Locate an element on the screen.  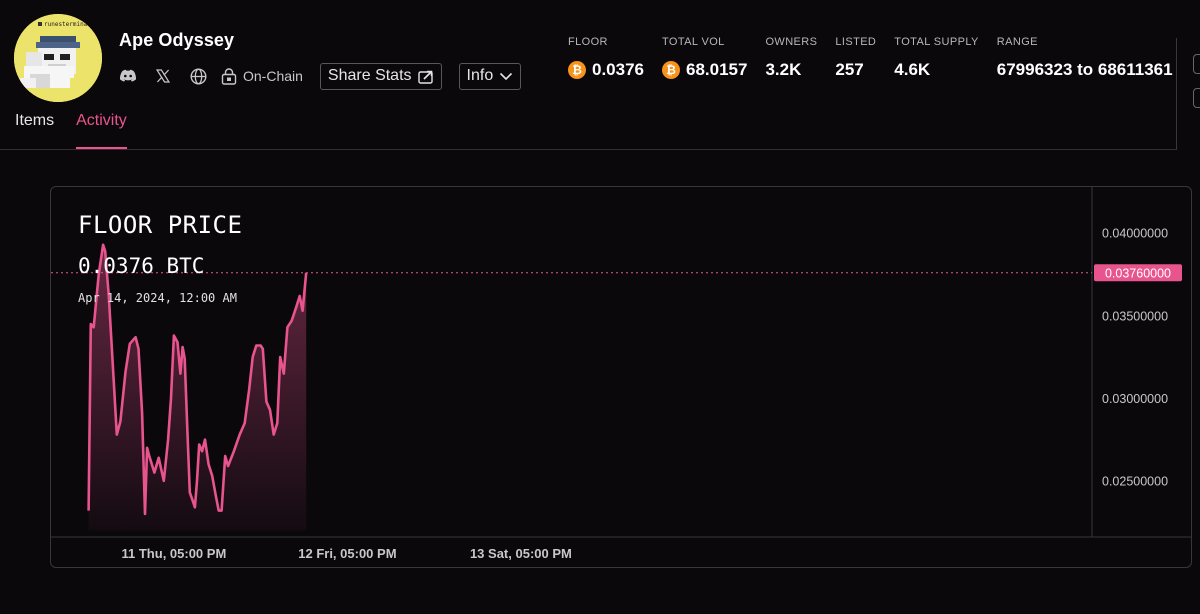
stat-value: ₿ 0.0376 is located at coordinates (606, 70).